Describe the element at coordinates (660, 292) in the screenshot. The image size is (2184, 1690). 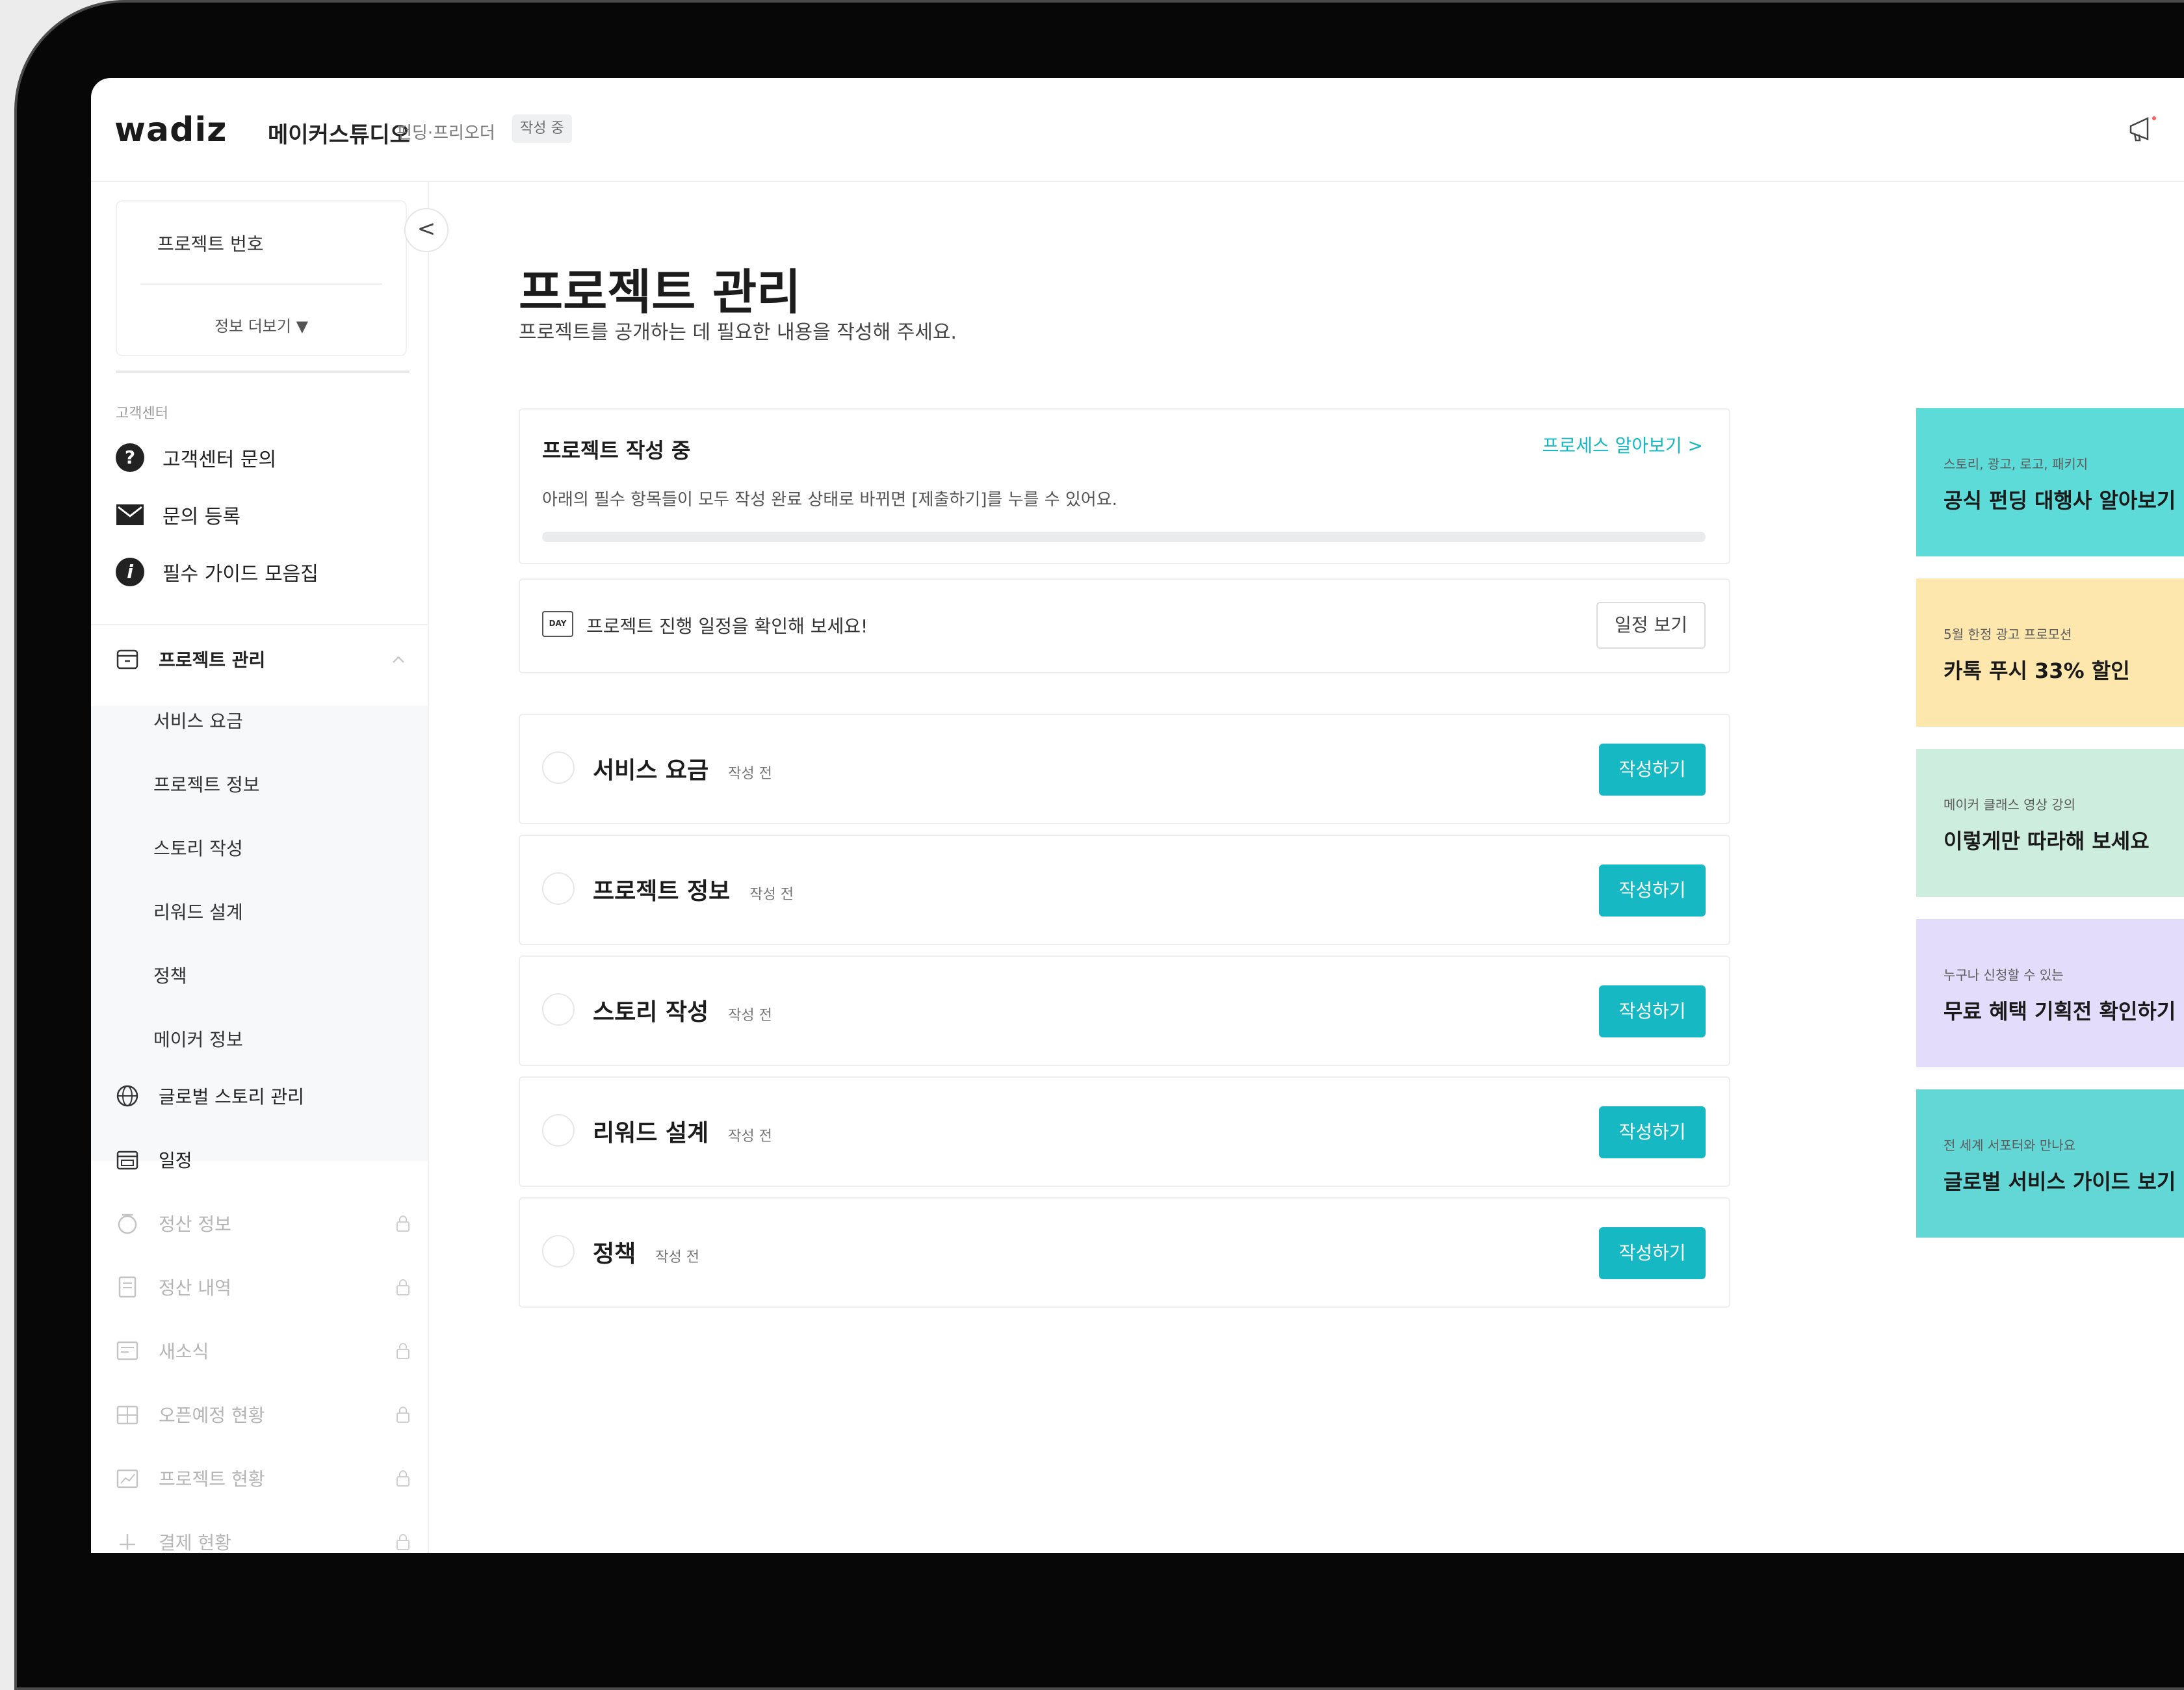
I see `page-title: 프로젝트 관리` at that location.